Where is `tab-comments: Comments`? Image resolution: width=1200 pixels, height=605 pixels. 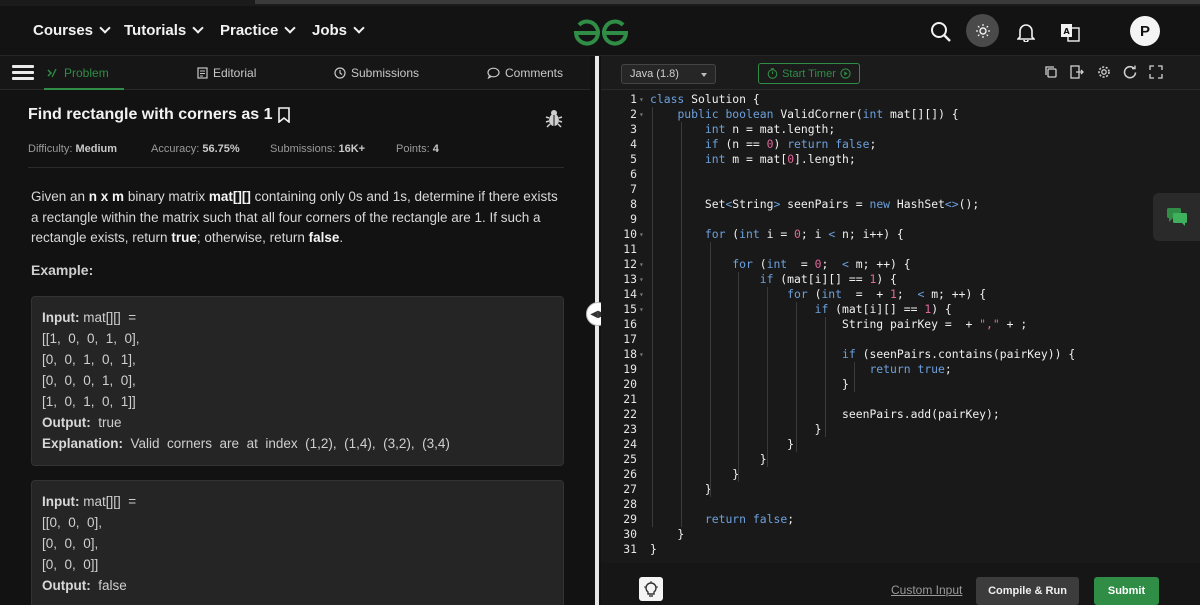
tab-comments: Comments is located at coordinates (525, 73).